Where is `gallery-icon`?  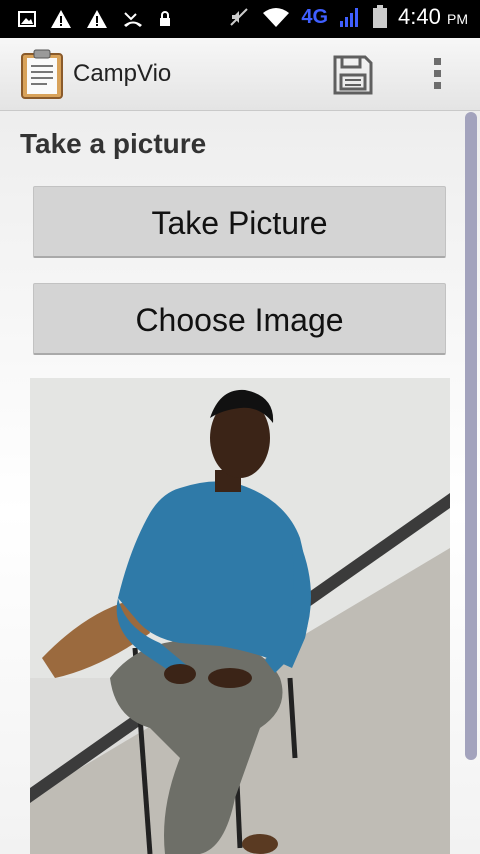
gallery-icon is located at coordinates (27, 19).